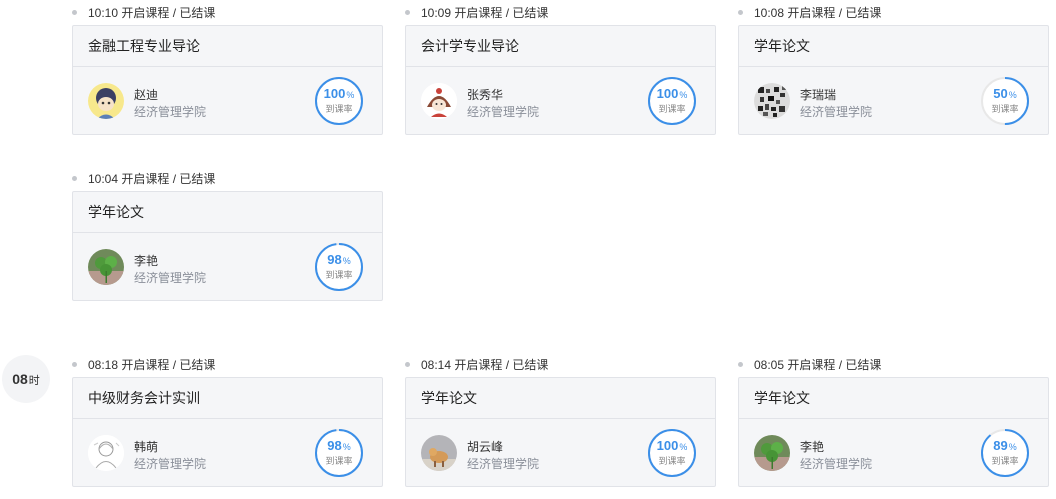  I want to click on session-time: 08:14 开启课程 / 已结课, so click(485, 365).